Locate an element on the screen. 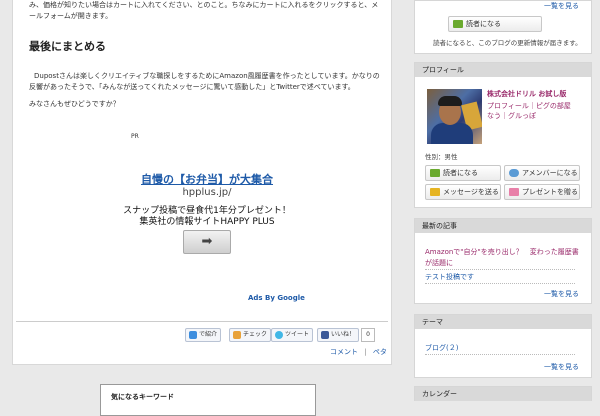 The height and width of the screenshot is (416, 600). profile-name-link: 株式会社ドリル お試し版 is located at coordinates (526, 94).